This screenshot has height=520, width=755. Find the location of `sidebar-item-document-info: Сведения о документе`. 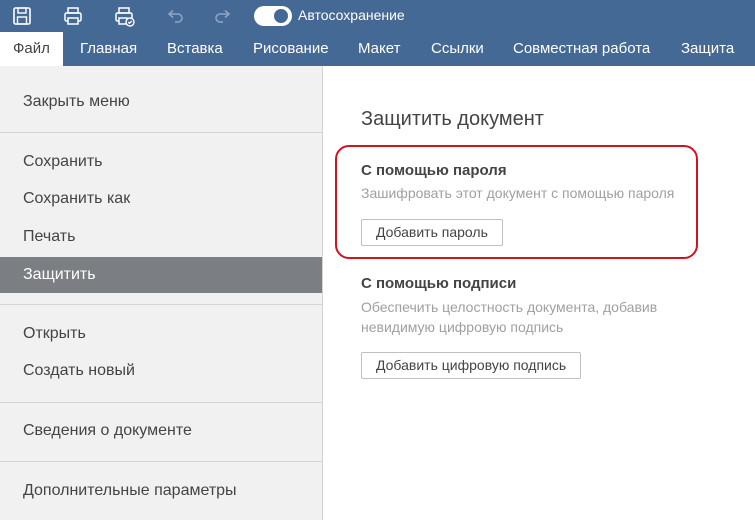

sidebar-item-document-info: Сведения о документе is located at coordinates (161, 431).